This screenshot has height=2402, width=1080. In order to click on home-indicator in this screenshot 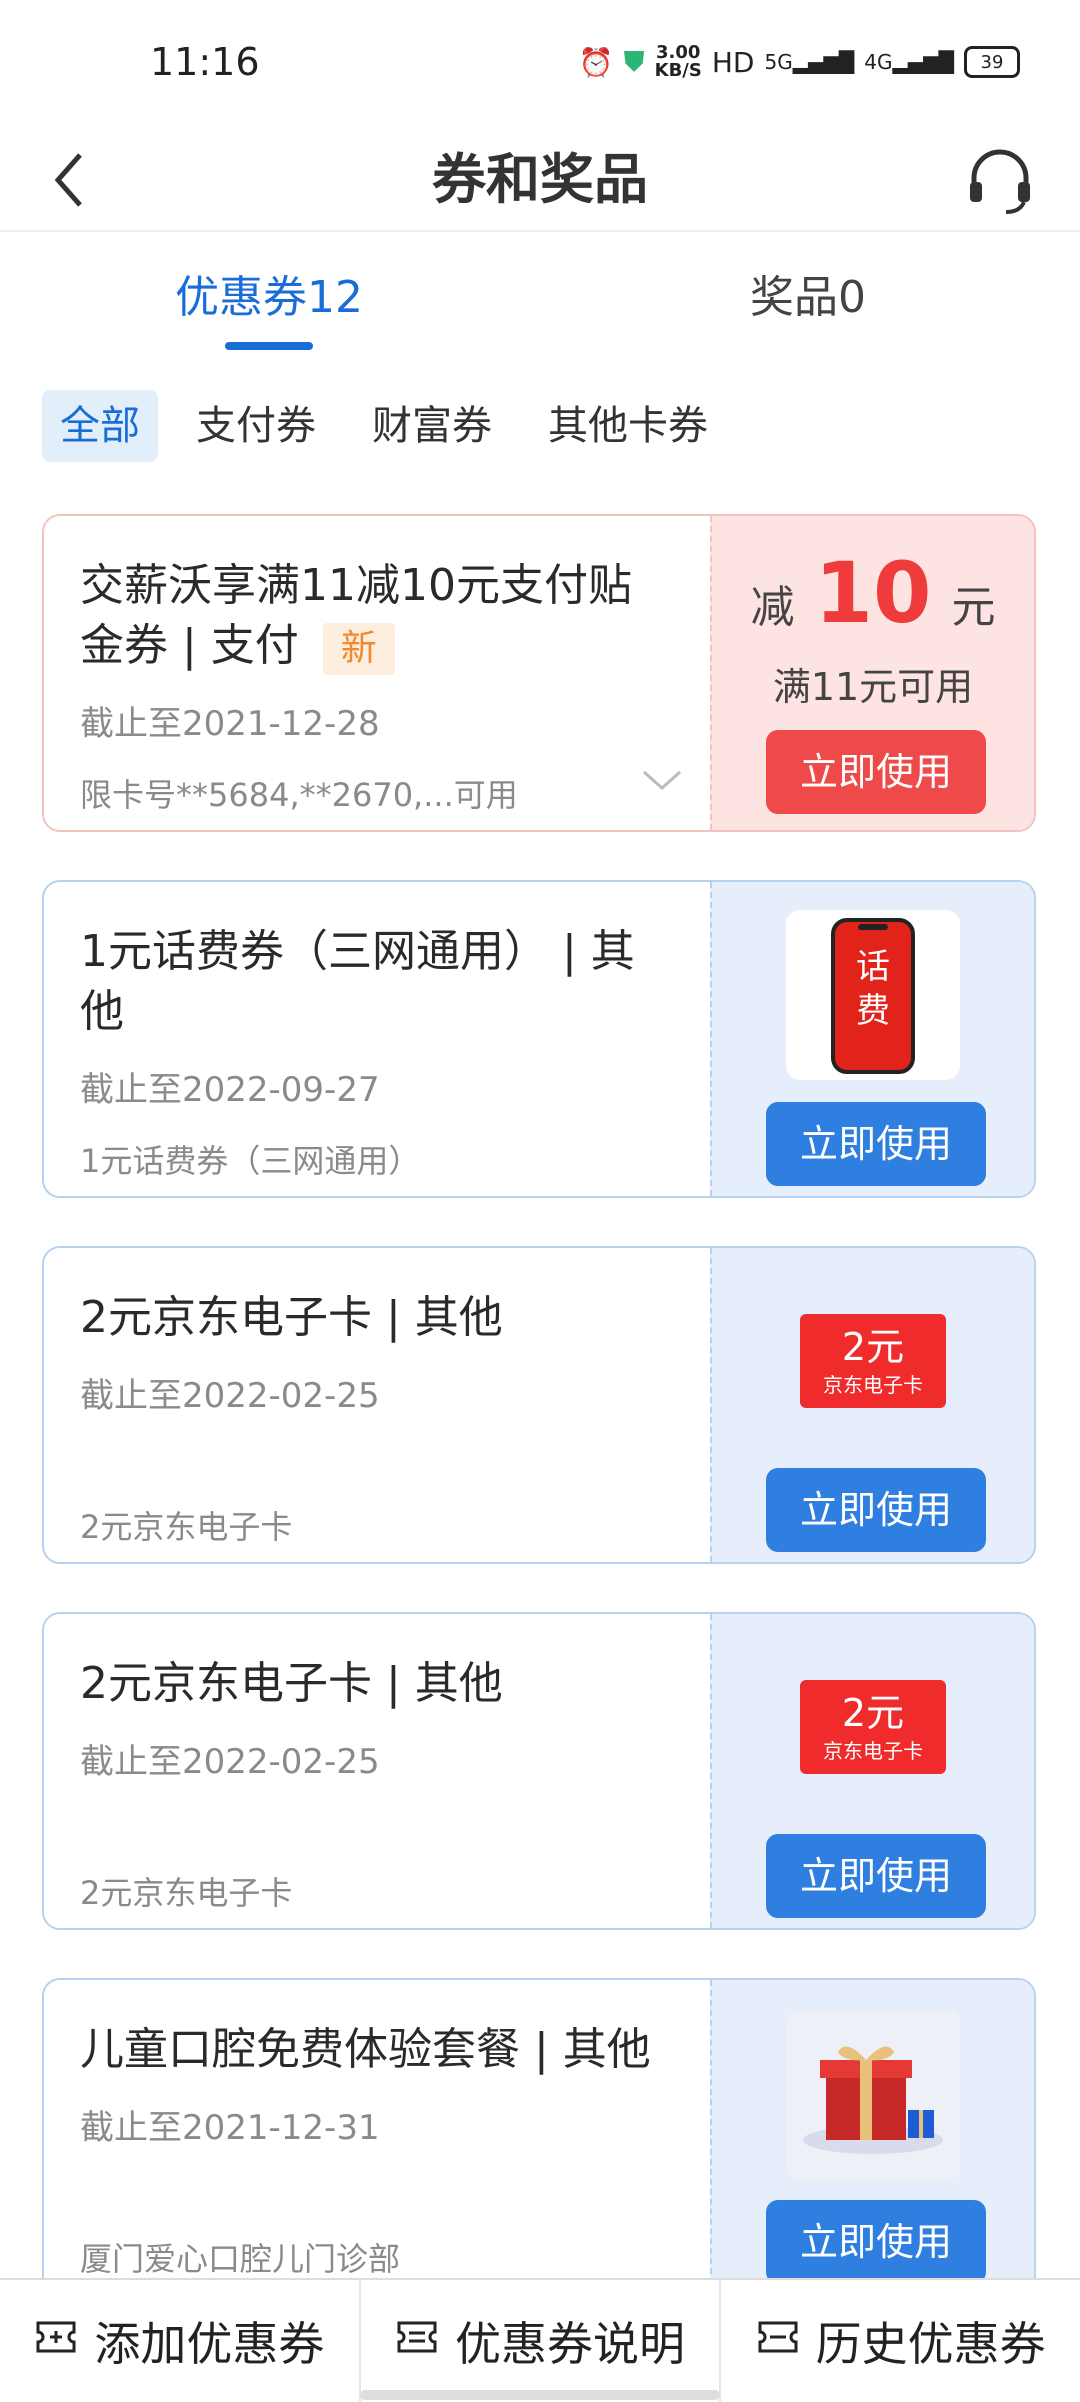, I will do `click(540, 2395)`.